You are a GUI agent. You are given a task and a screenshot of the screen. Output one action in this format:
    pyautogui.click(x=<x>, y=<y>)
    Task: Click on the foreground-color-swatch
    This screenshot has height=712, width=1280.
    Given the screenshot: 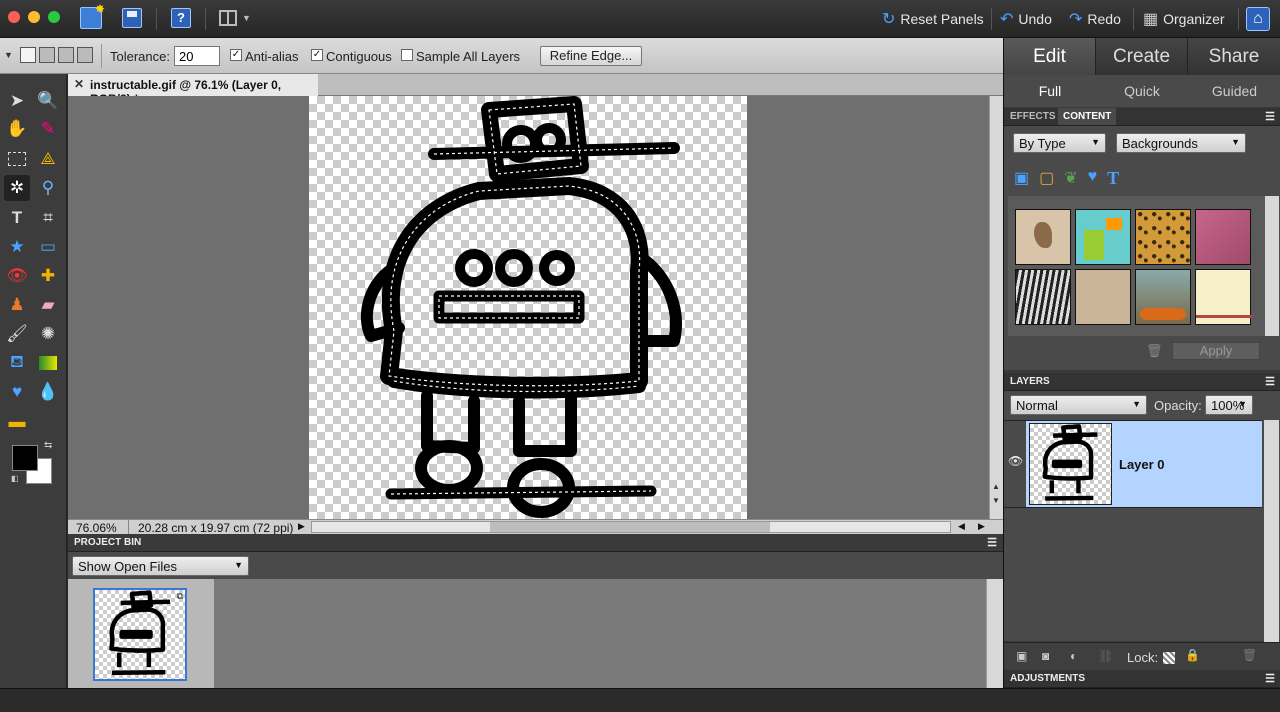 What is the action you would take?
    pyautogui.click(x=25, y=458)
    